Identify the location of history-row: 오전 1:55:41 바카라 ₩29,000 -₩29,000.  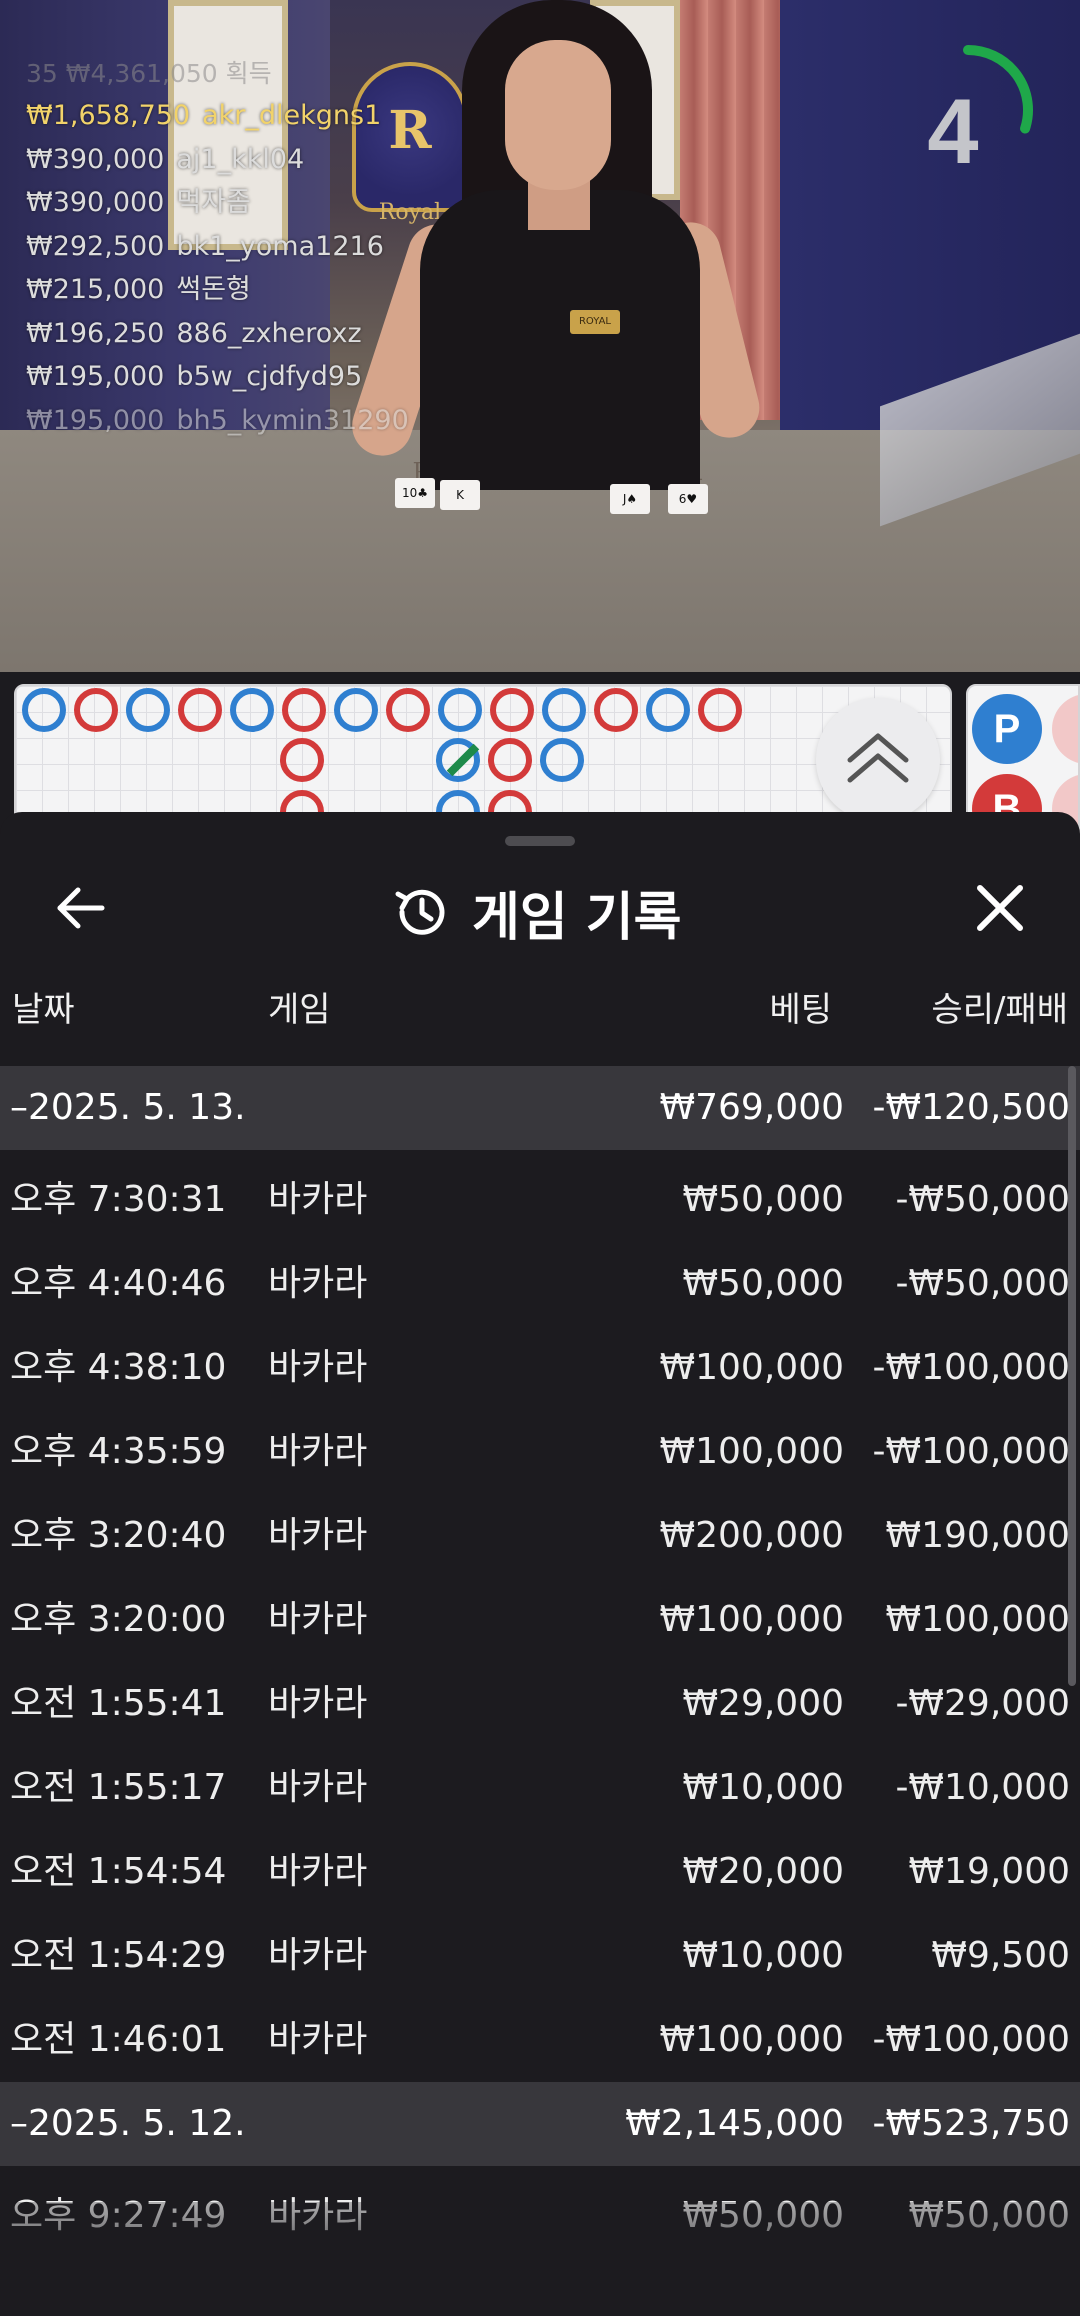
(540, 1704).